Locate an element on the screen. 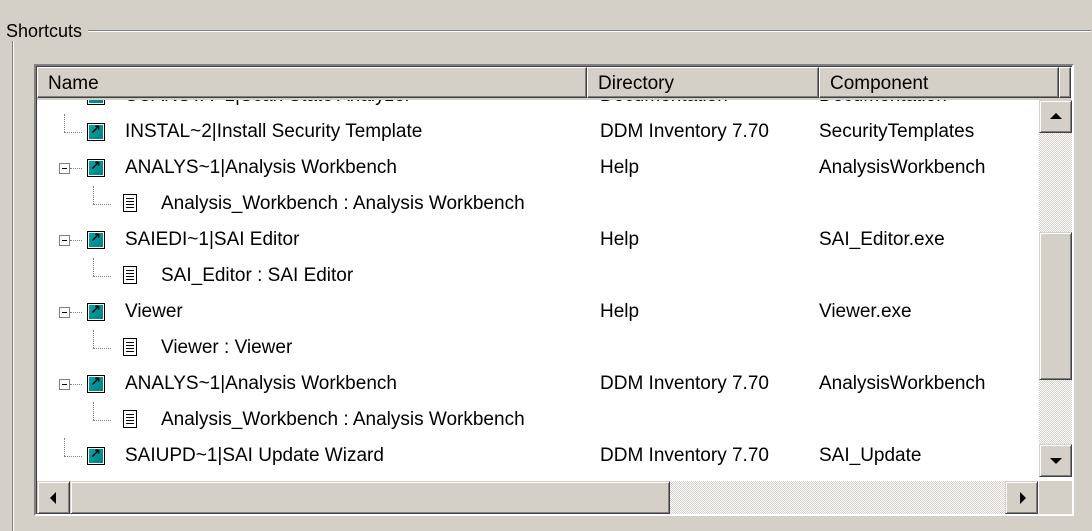 The image size is (1092, 531). right-arrow-icon is located at coordinates (1023, 498).